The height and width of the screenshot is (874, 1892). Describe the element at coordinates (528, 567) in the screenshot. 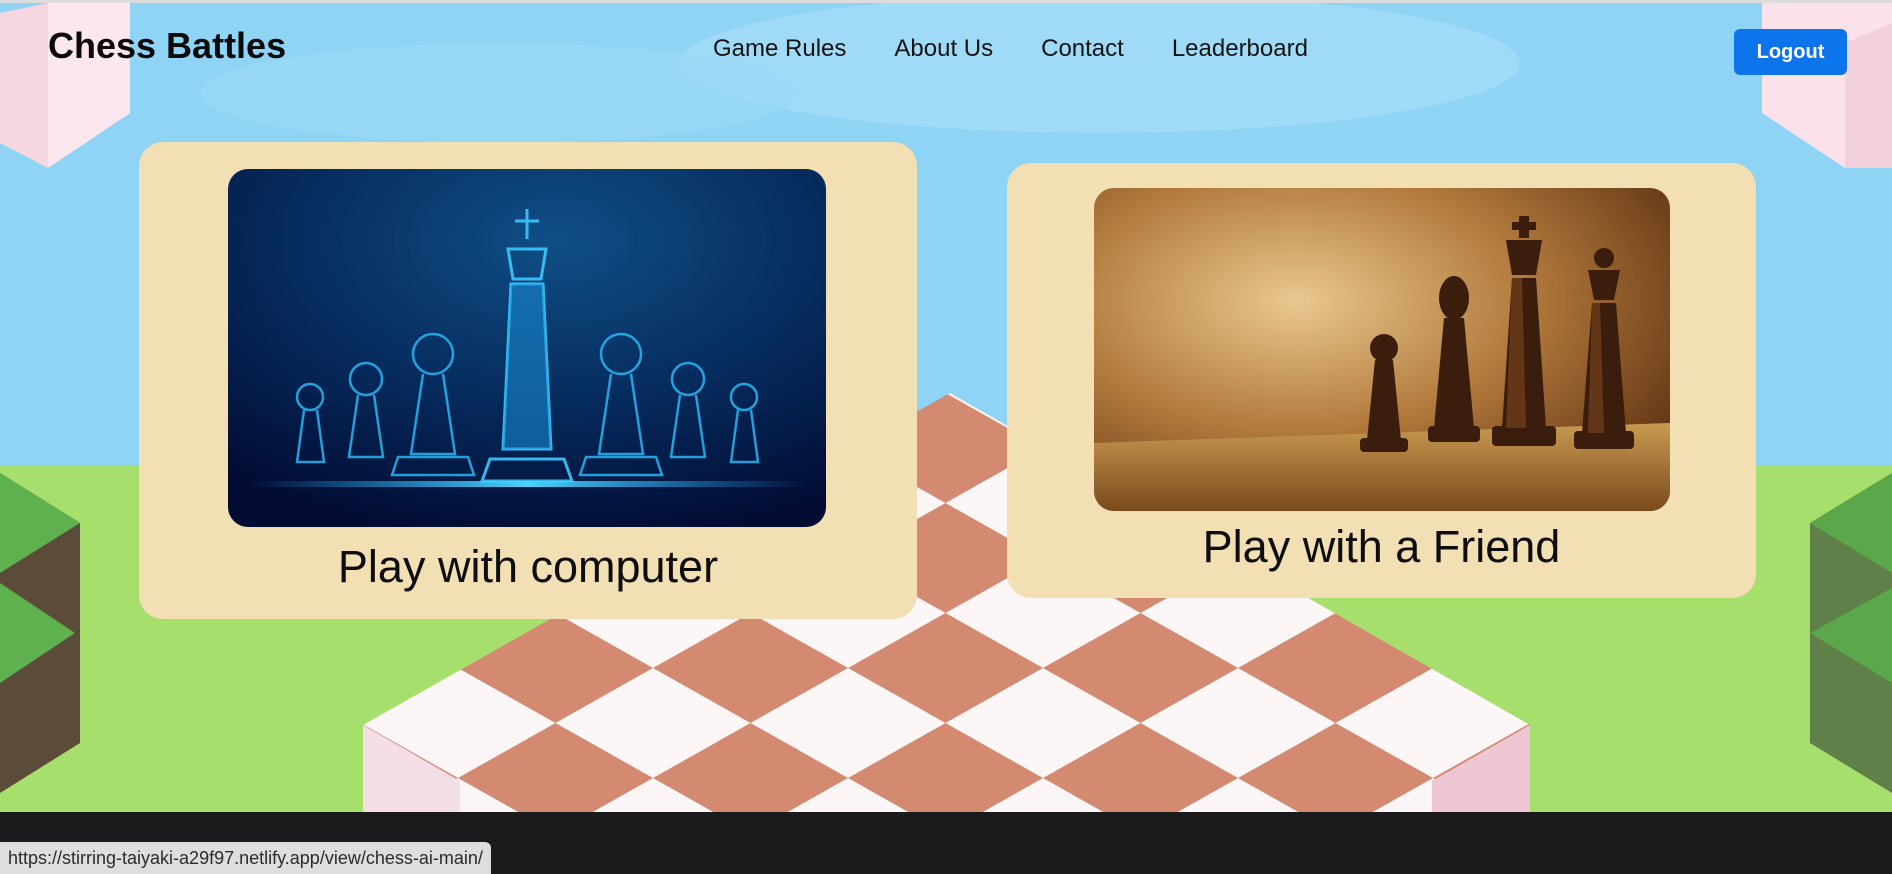

I see `play-with-computer-title: Play with computer` at that location.